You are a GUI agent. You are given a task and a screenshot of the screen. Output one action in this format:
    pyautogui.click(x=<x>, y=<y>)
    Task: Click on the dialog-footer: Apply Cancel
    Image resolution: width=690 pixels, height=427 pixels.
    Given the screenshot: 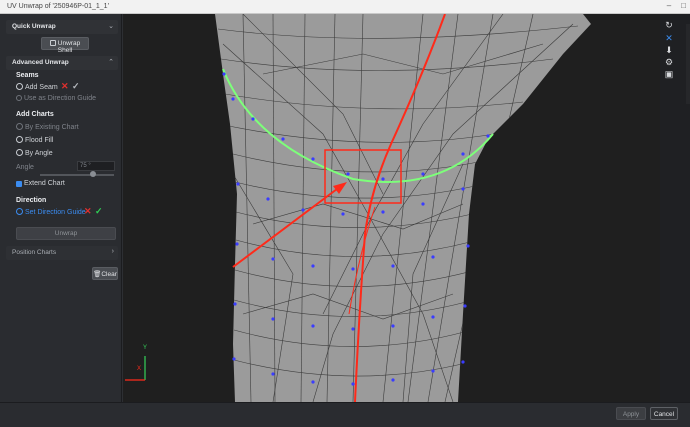 What is the action you would take?
    pyautogui.click(x=345, y=414)
    